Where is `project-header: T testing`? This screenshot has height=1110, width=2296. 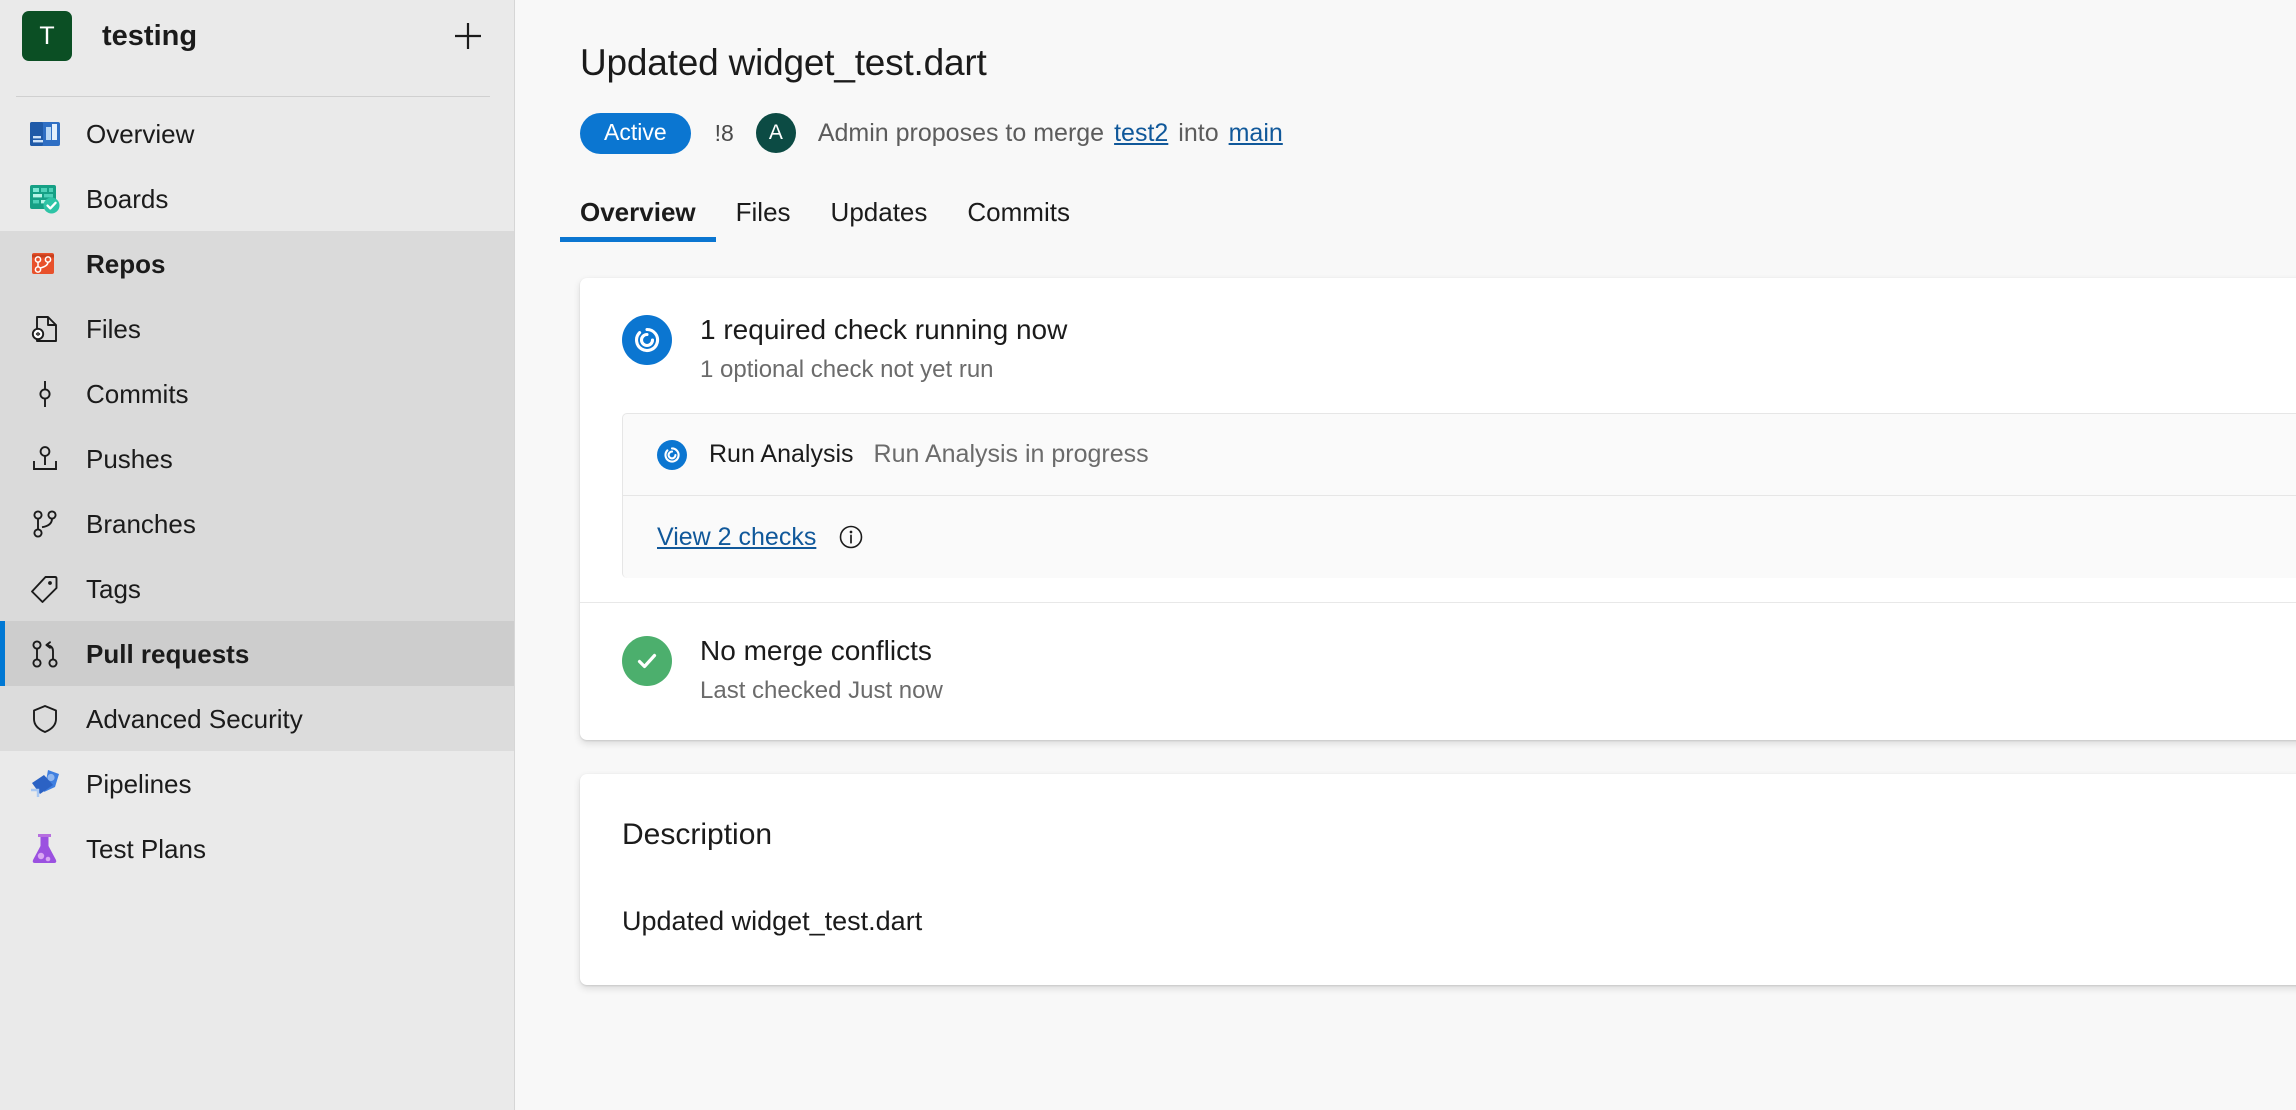 project-header: T testing is located at coordinates (257, 36).